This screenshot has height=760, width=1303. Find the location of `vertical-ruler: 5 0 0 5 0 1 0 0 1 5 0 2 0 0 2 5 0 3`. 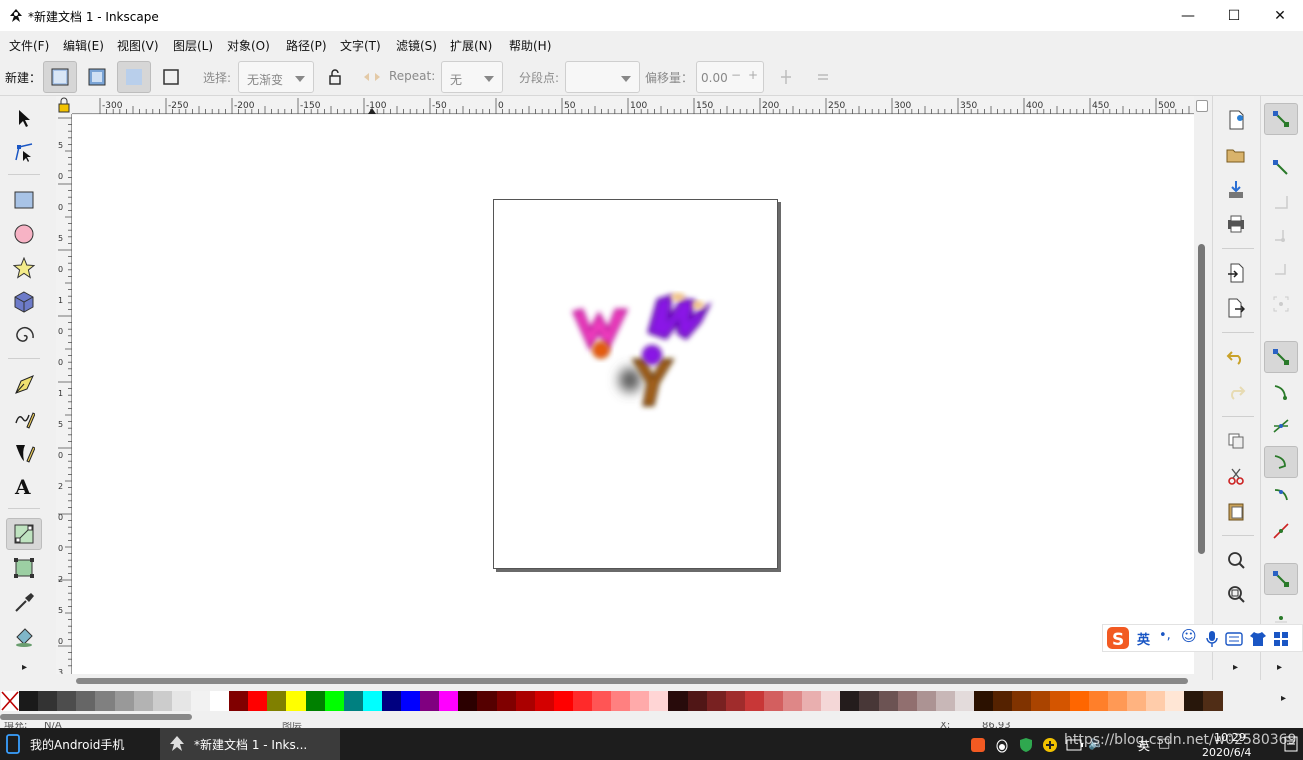

vertical-ruler: 5 0 0 5 0 1 0 0 1 5 0 2 0 0 2 5 0 3 is located at coordinates (64, 395).